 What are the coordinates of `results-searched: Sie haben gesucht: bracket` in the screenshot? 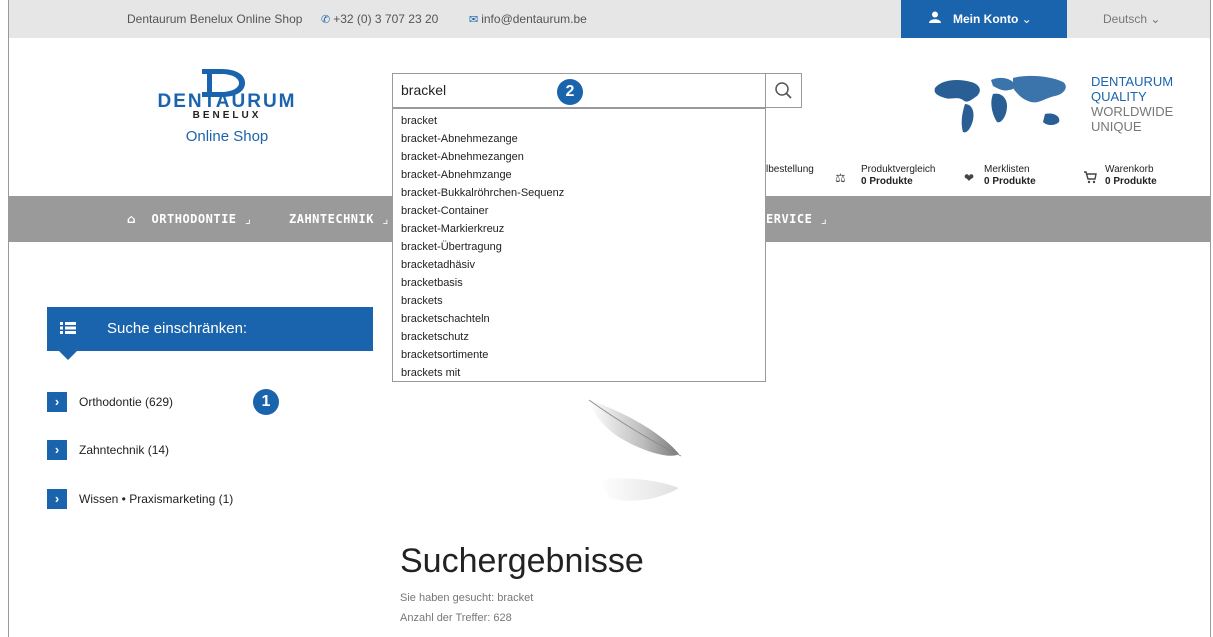 It's located at (467, 598).